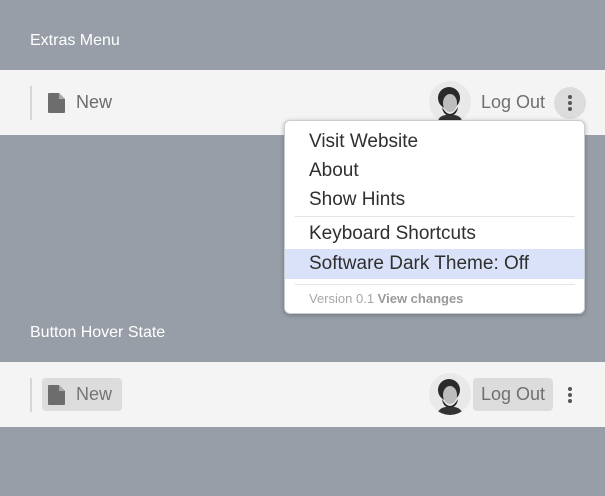 The height and width of the screenshot is (496, 605). I want to click on version-footer: Version 0.1 View changes, so click(386, 298).